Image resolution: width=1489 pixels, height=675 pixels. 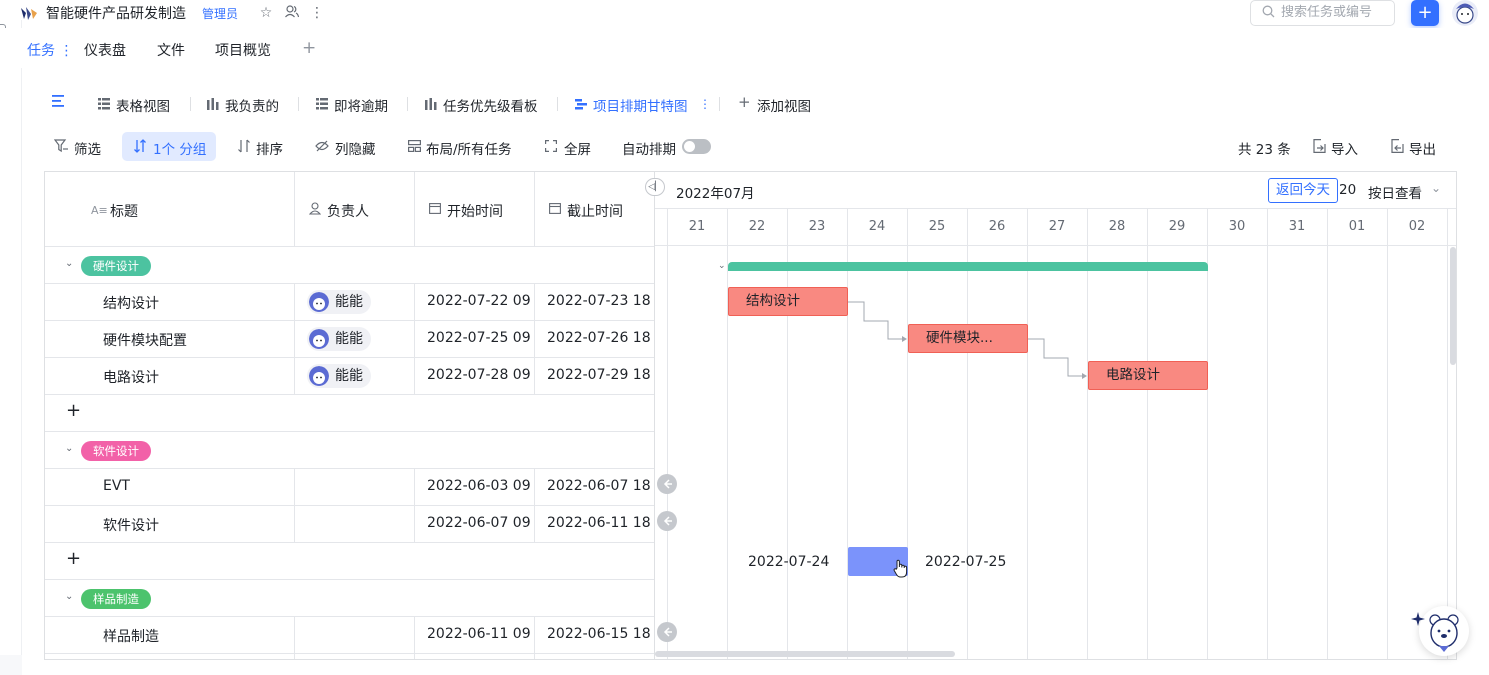 What do you see at coordinates (655, 187) in the screenshot?
I see `collapse-table-icon: ◁▏` at bounding box center [655, 187].